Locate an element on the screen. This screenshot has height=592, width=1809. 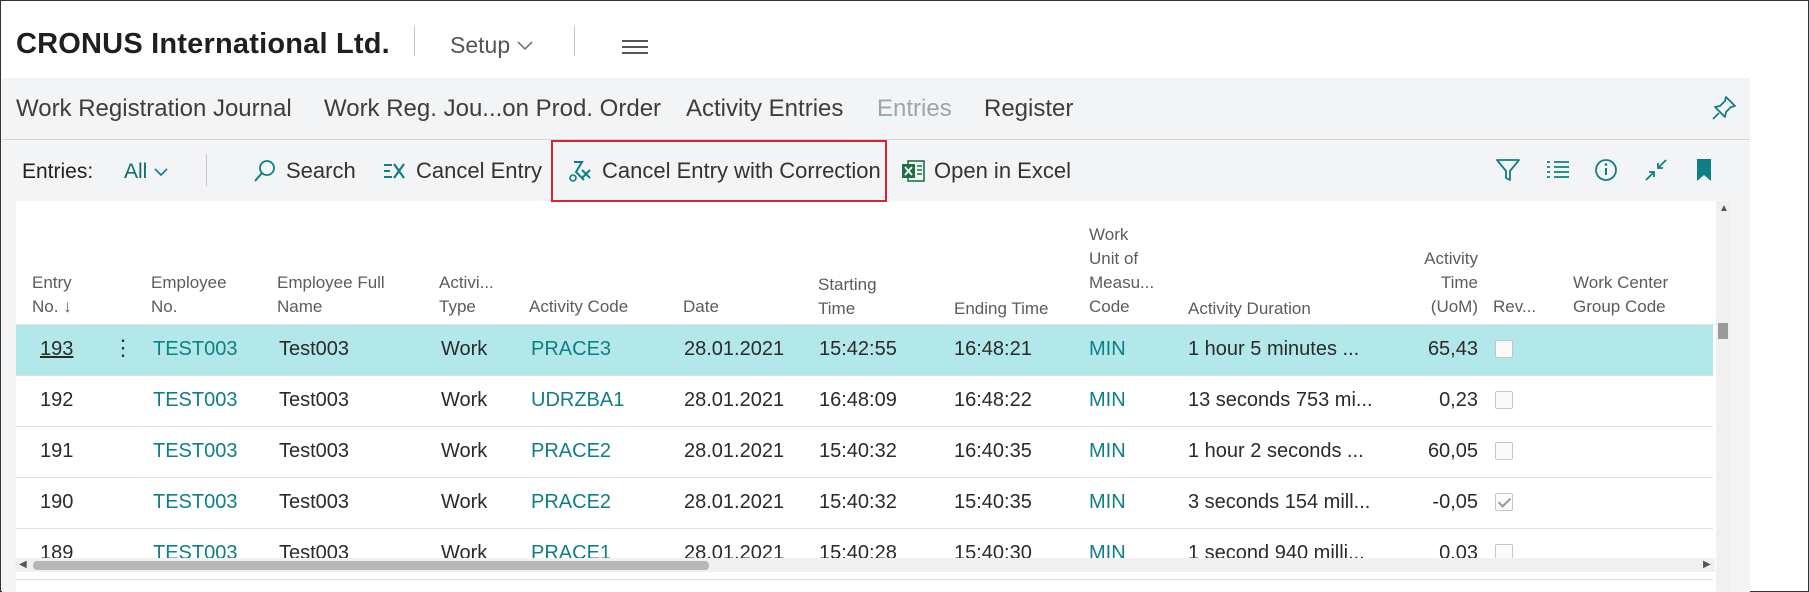
info-icon is located at coordinates (1606, 170).